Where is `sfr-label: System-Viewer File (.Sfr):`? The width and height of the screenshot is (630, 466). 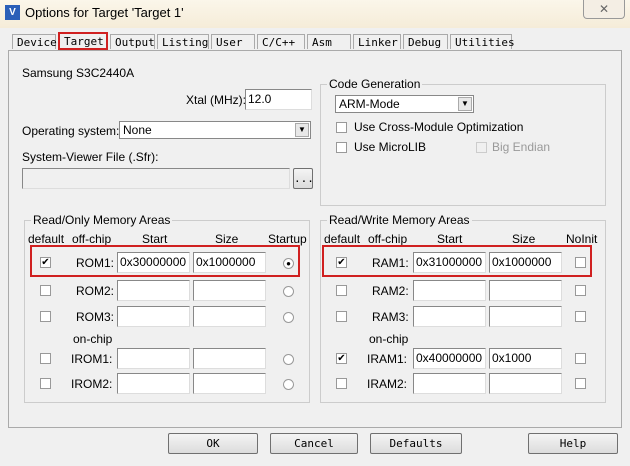 sfr-label: System-Viewer File (.Sfr): is located at coordinates (90, 157).